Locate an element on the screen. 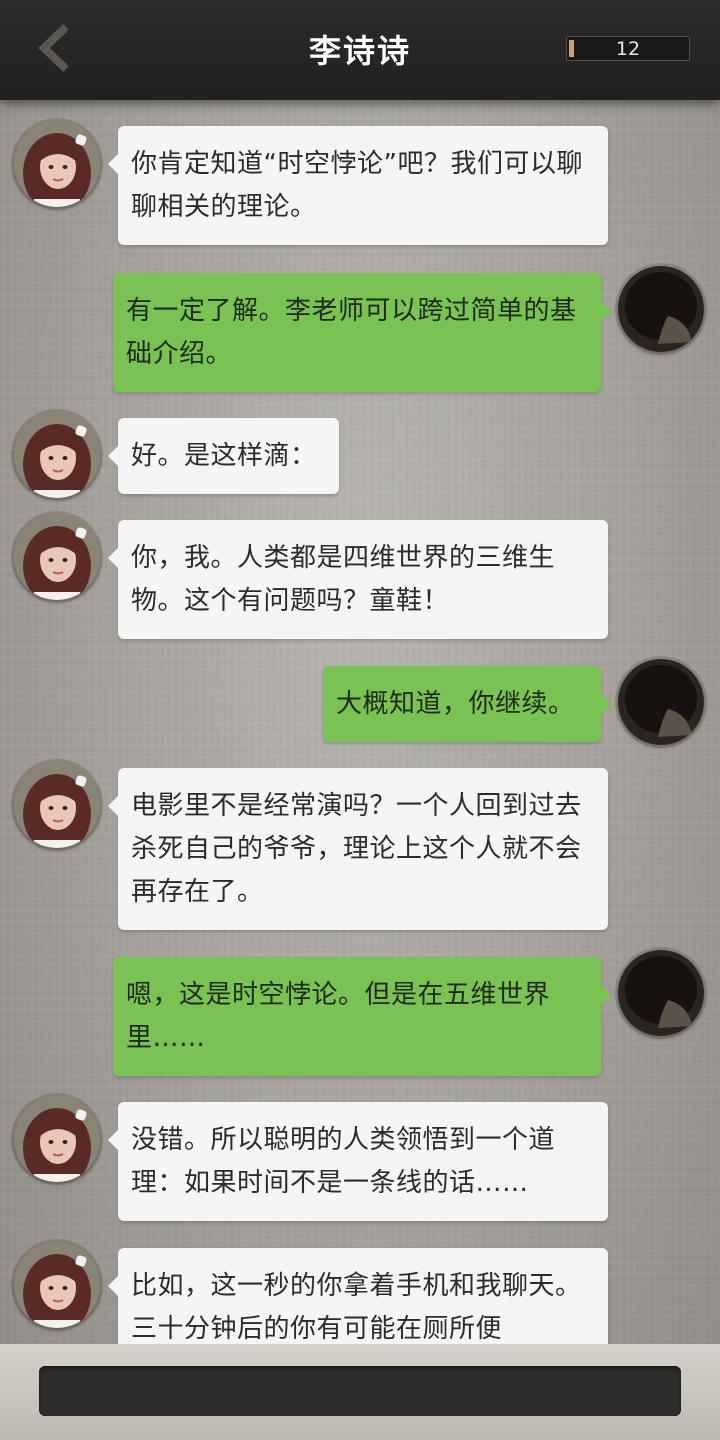  message-text: 大概知道，你继续。 is located at coordinates (455, 704).